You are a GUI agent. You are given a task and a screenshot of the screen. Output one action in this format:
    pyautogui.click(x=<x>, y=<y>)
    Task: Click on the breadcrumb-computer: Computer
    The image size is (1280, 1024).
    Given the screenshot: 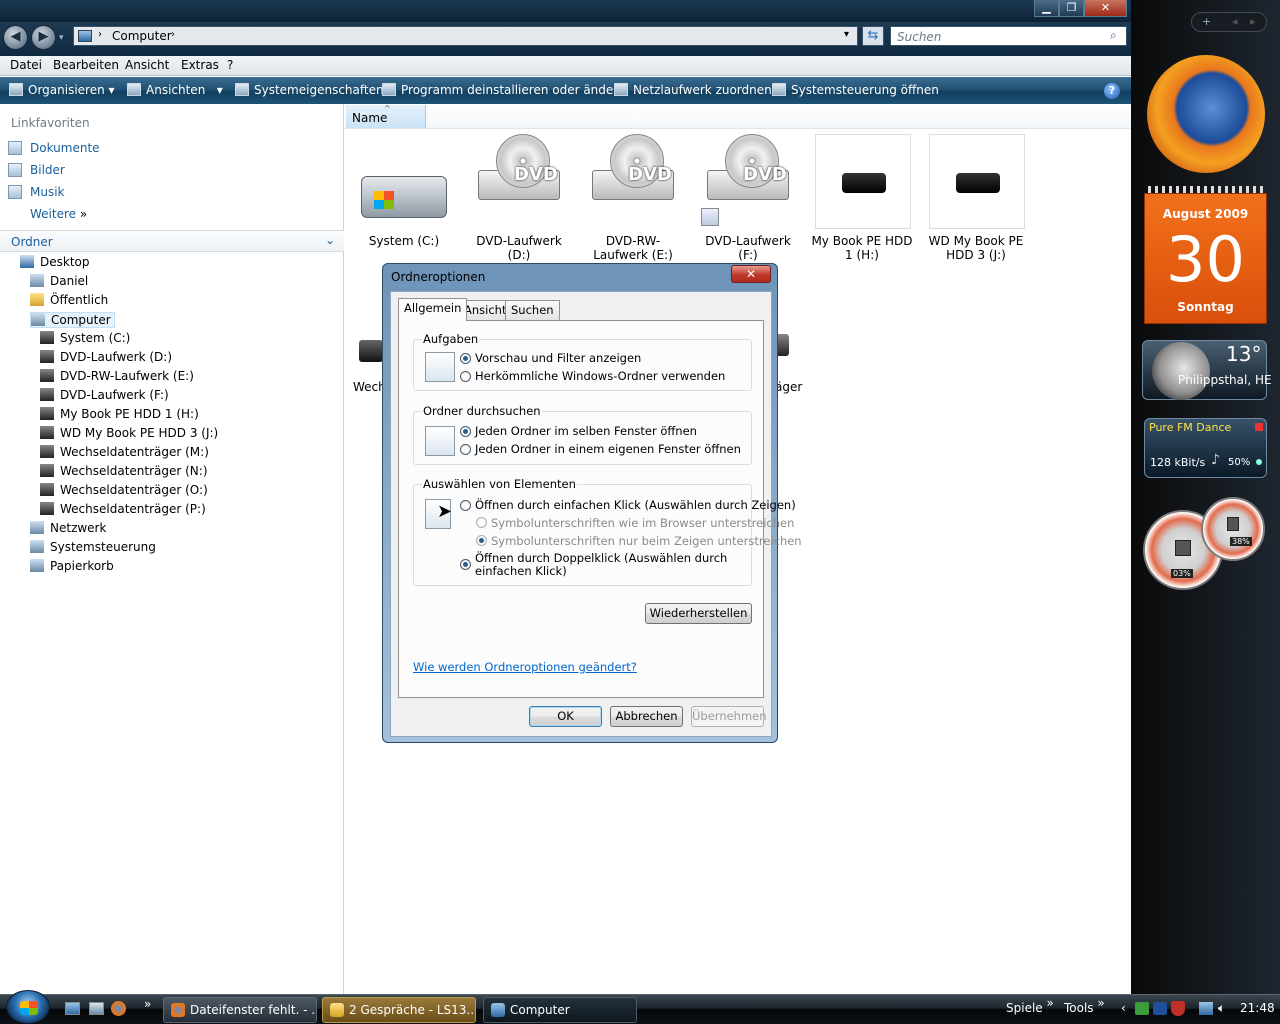 What is the action you would take?
    pyautogui.click(x=142, y=36)
    